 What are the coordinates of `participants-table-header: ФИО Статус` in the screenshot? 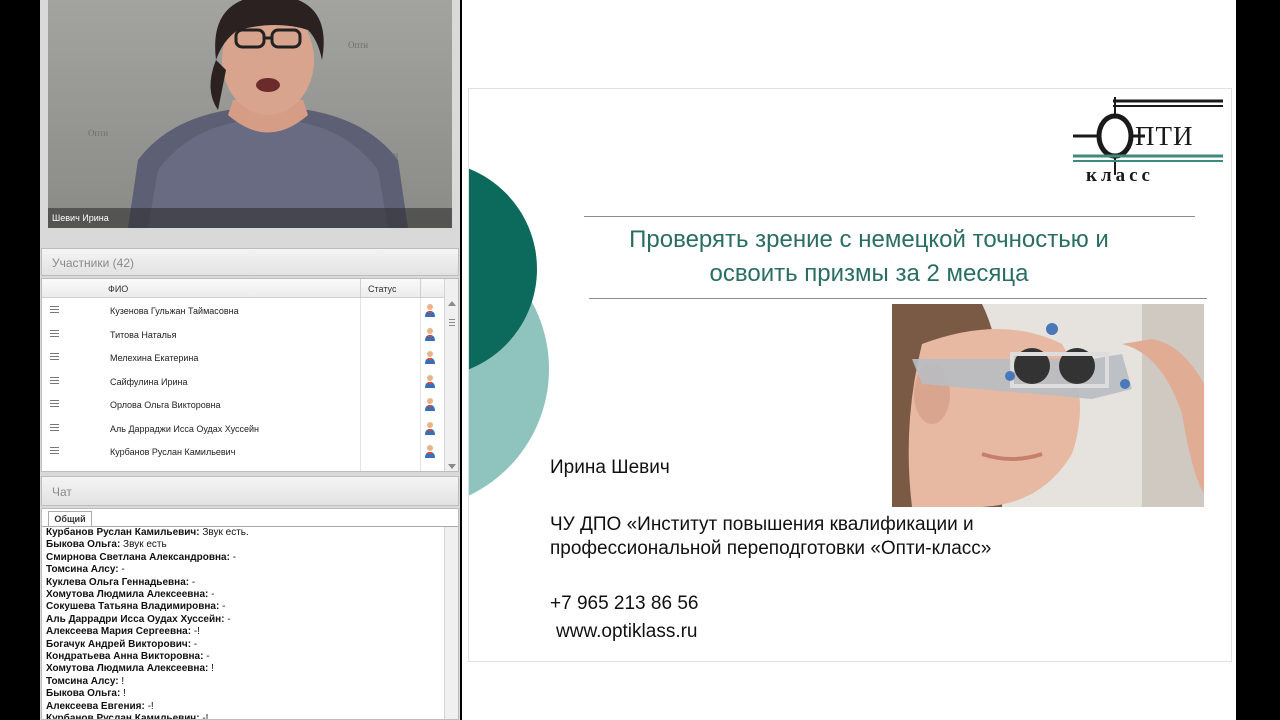 It's located at (250, 288).